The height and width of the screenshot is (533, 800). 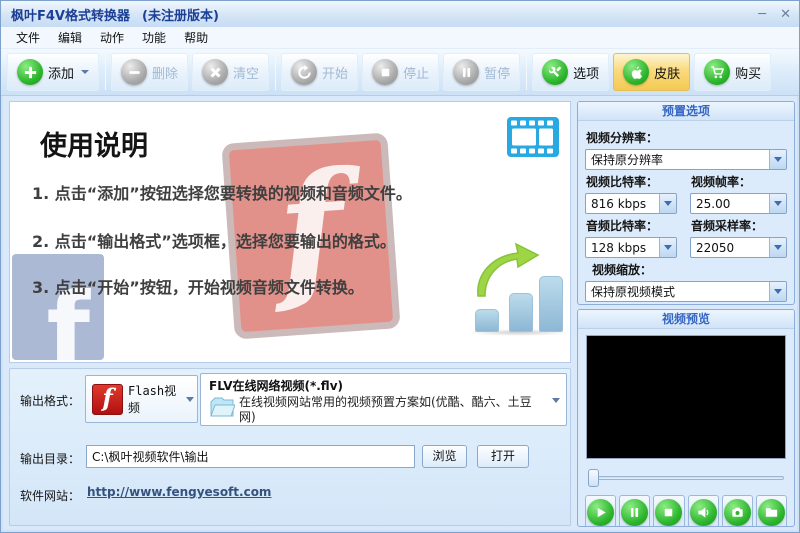 What do you see at coordinates (50, 496) in the screenshot?
I see `website-label: 软件网站：` at bounding box center [50, 496].